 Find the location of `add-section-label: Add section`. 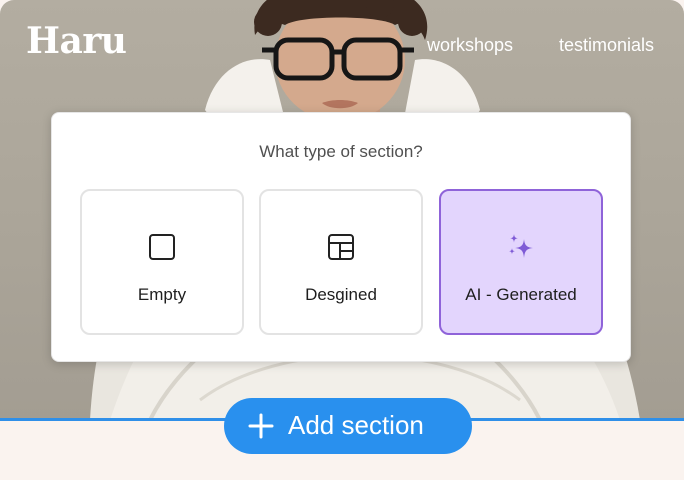

add-section-label: Add section is located at coordinates (356, 425).